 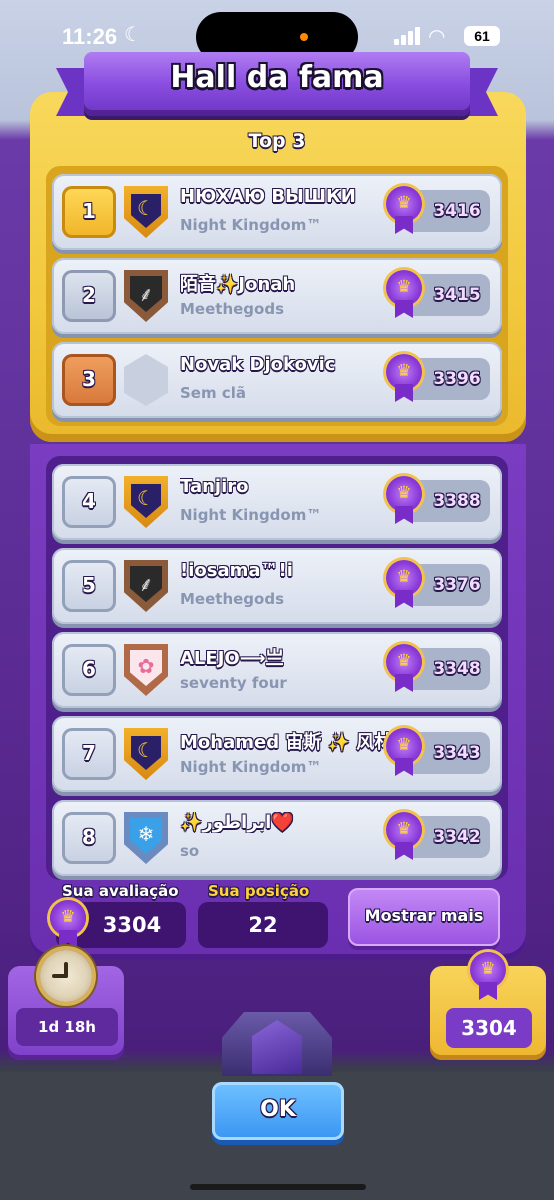 What do you see at coordinates (457, 211) in the screenshot?
I see `trophy-value: 3416` at bounding box center [457, 211].